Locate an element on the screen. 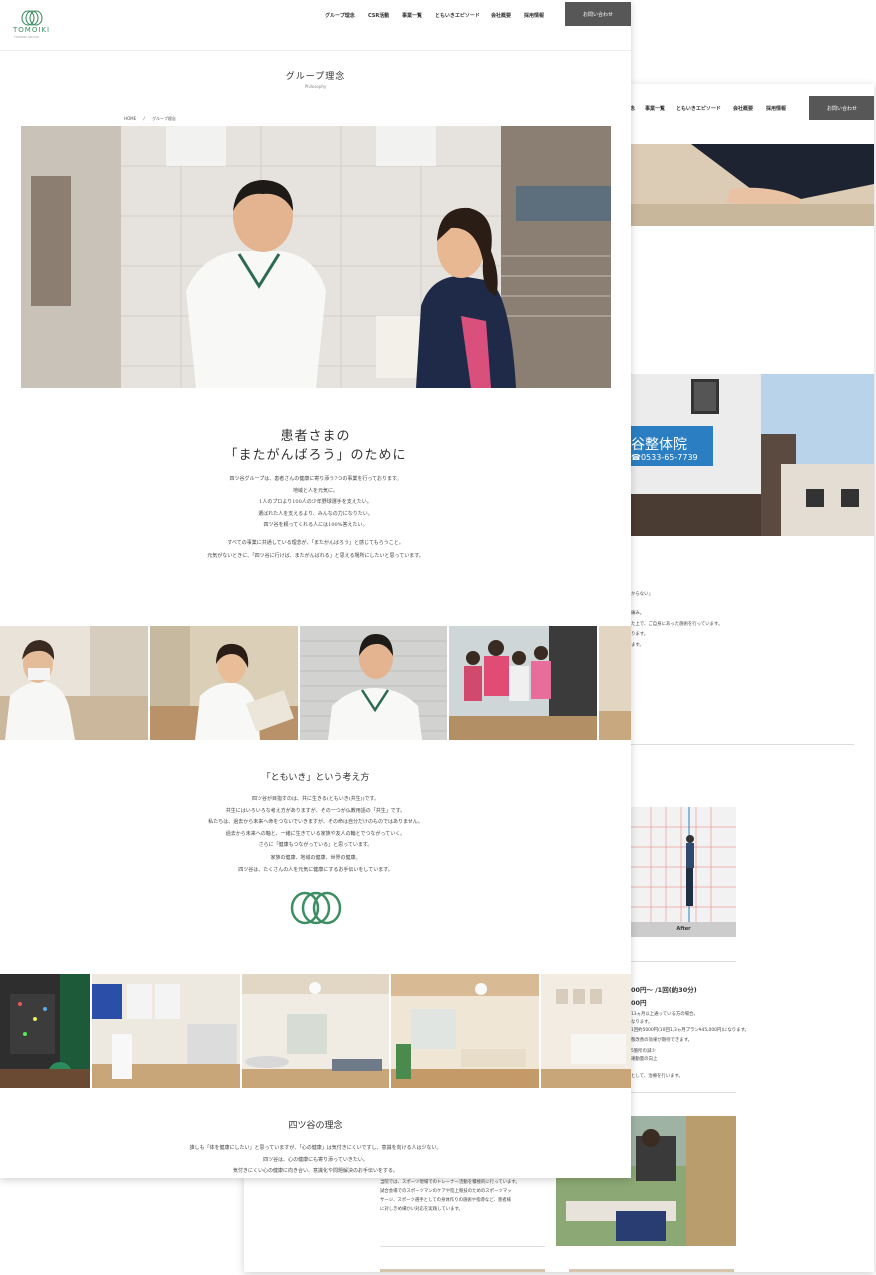 The height and width of the screenshot is (1275, 876). section2-text: さらに「健康もつながっている」と思っています。 is located at coordinates (315, 845).